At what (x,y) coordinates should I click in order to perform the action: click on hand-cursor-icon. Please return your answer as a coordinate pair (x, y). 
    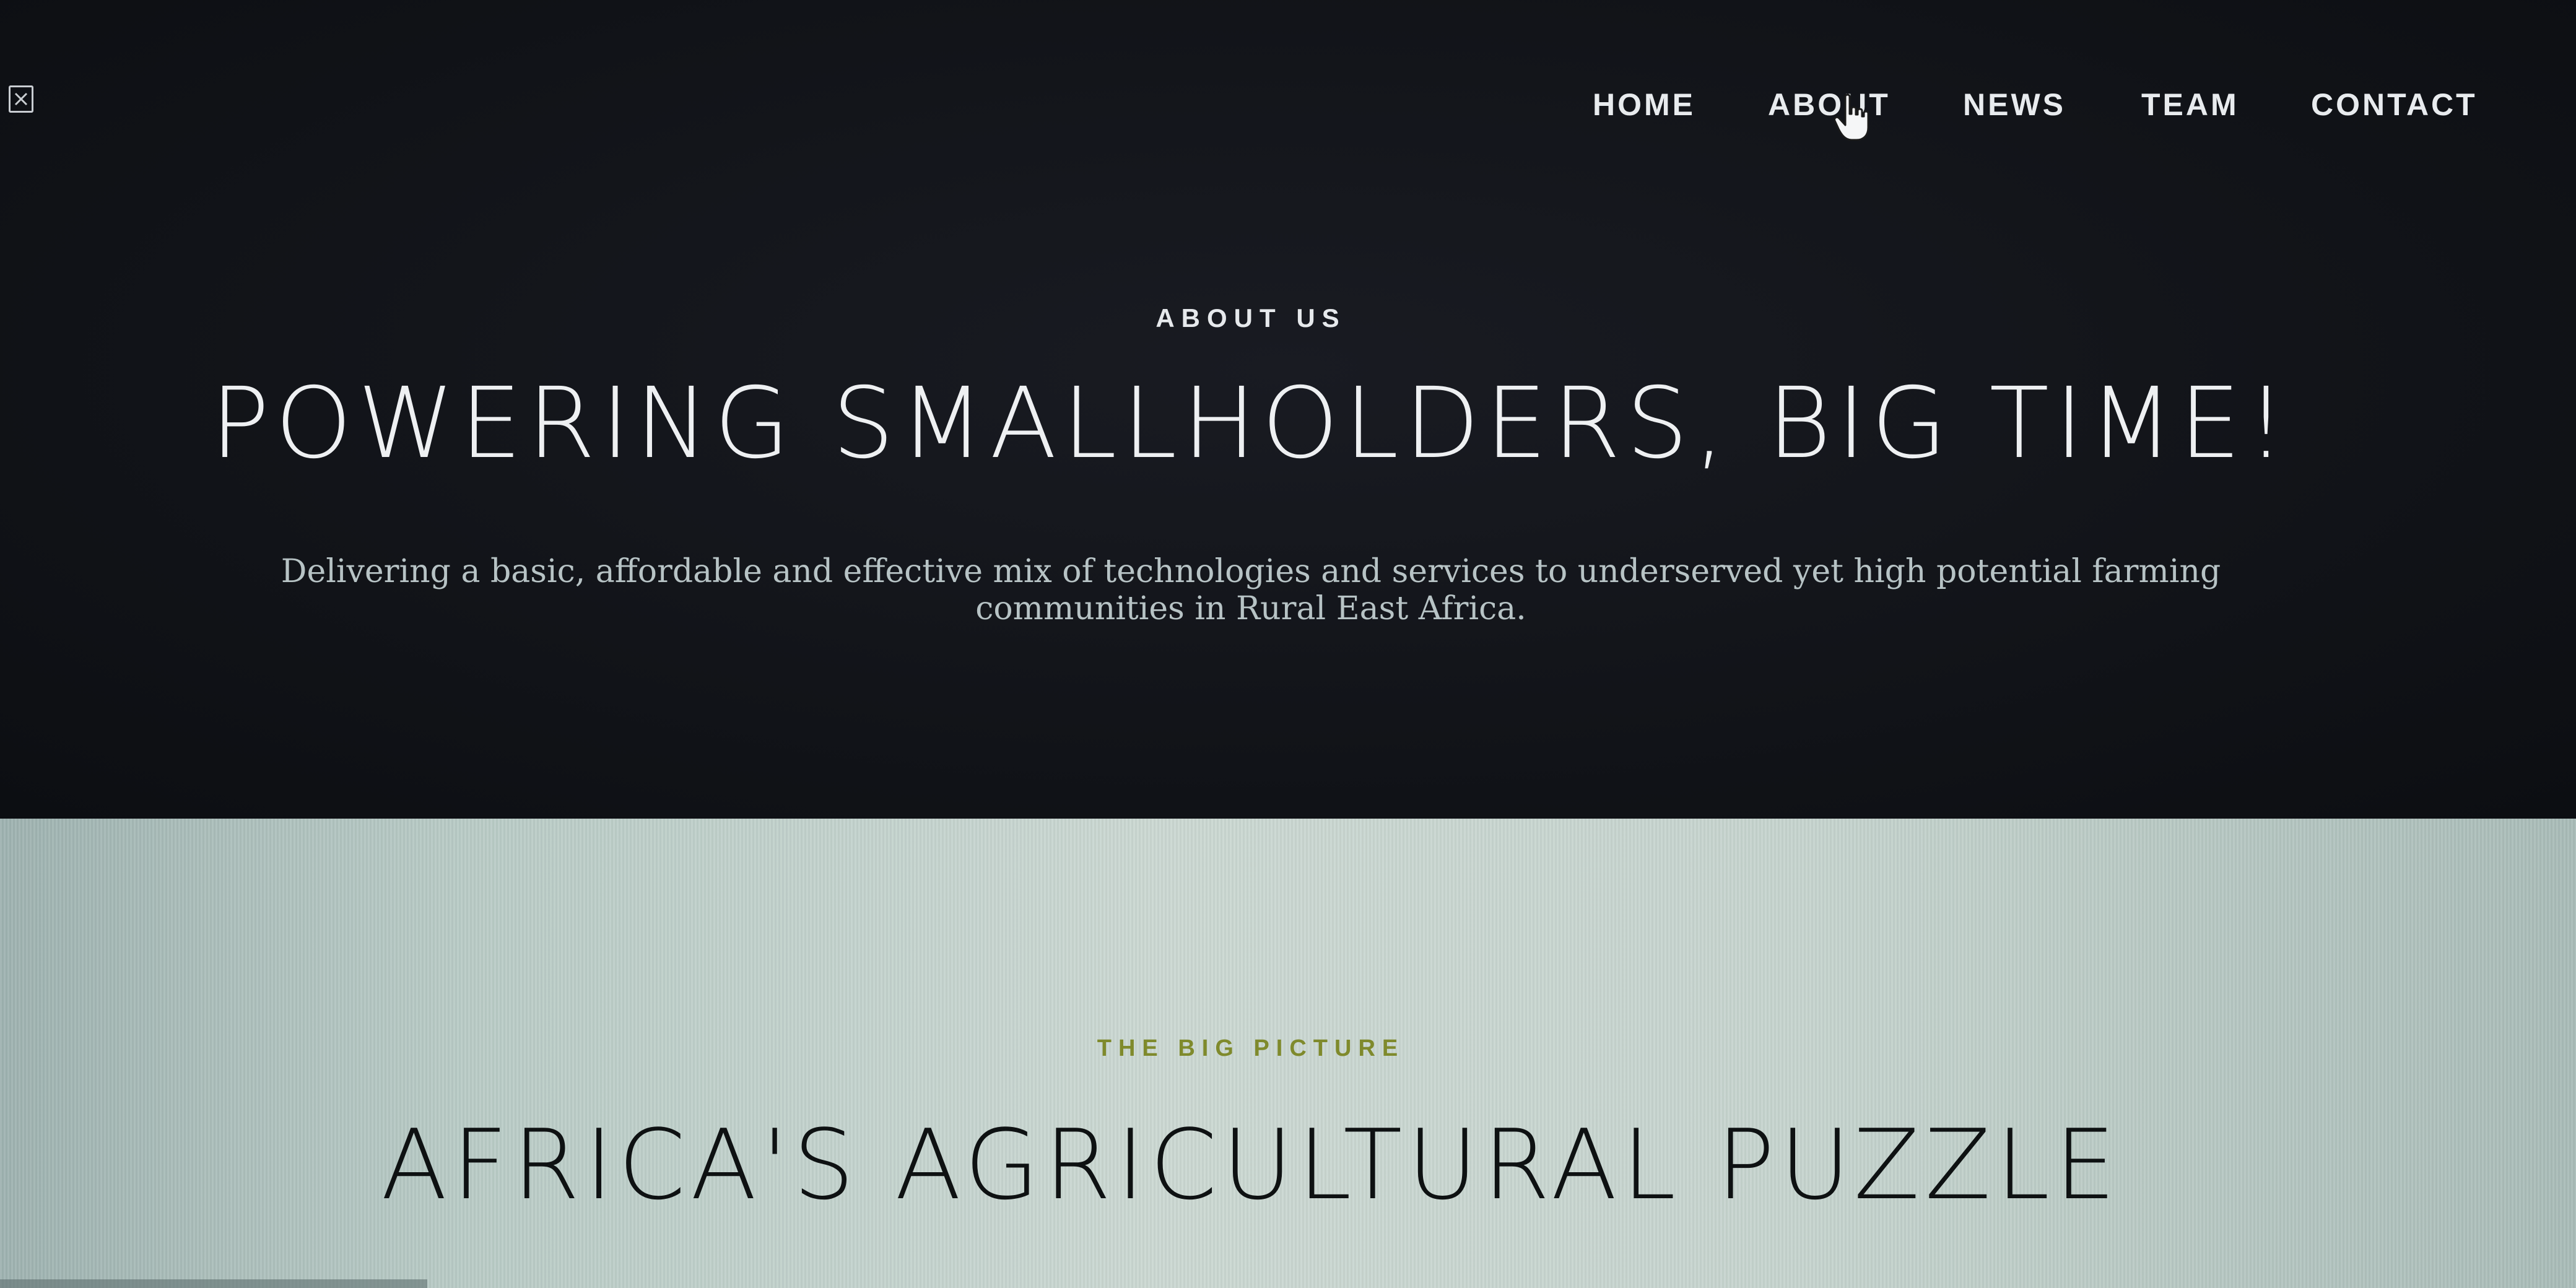
    Looking at the image, I should click on (1852, 117).